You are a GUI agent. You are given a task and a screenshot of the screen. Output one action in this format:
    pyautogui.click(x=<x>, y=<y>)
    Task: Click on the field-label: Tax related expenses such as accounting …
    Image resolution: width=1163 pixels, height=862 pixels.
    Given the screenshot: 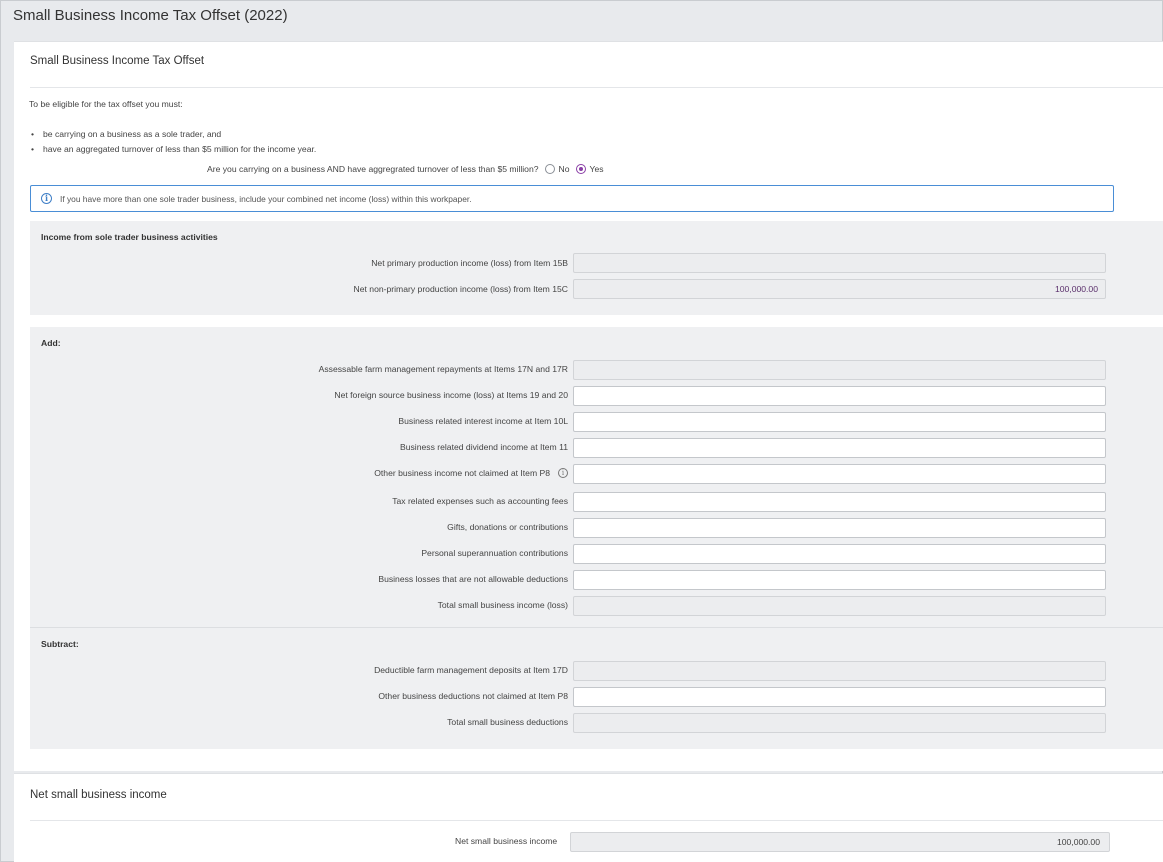 What is the action you would take?
    pyautogui.click(x=480, y=501)
    